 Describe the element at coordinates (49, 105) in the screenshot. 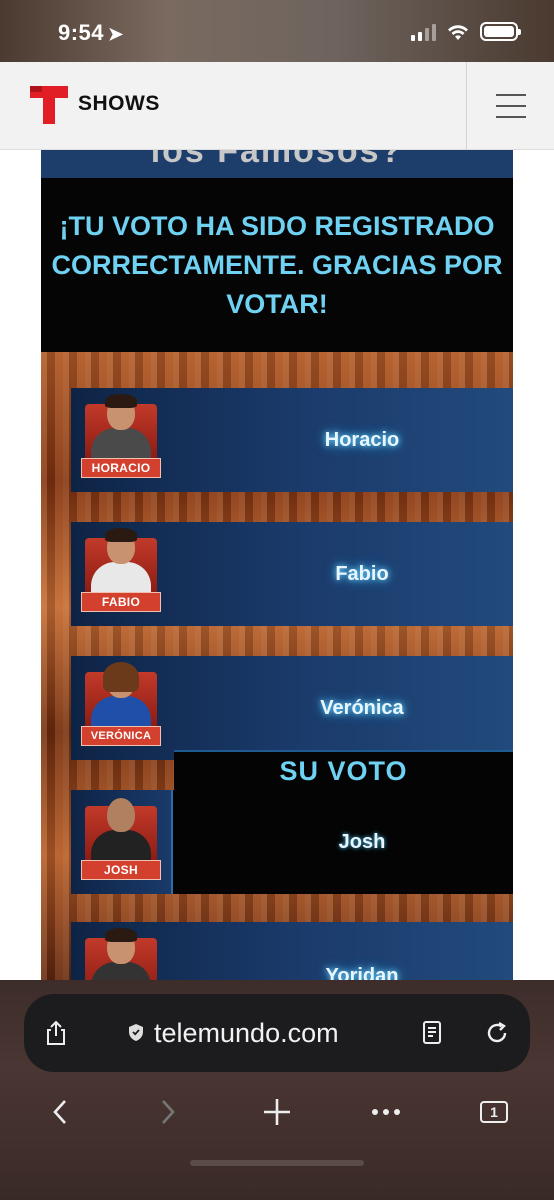

I see `telemundo-t-icon` at that location.